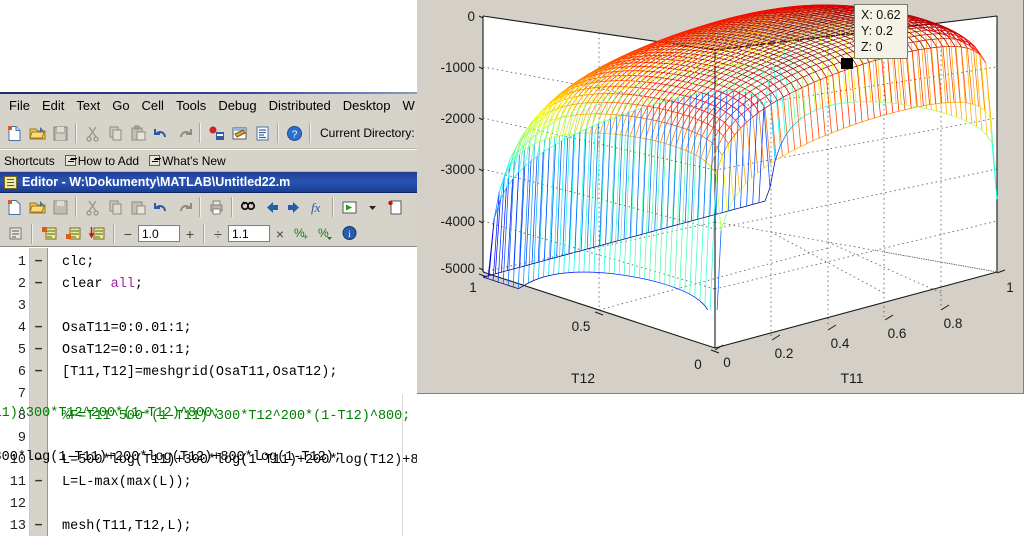 The width and height of the screenshot is (1024, 536). What do you see at coordinates (115, 207) in the screenshot?
I see `editor-copy-icon` at bounding box center [115, 207].